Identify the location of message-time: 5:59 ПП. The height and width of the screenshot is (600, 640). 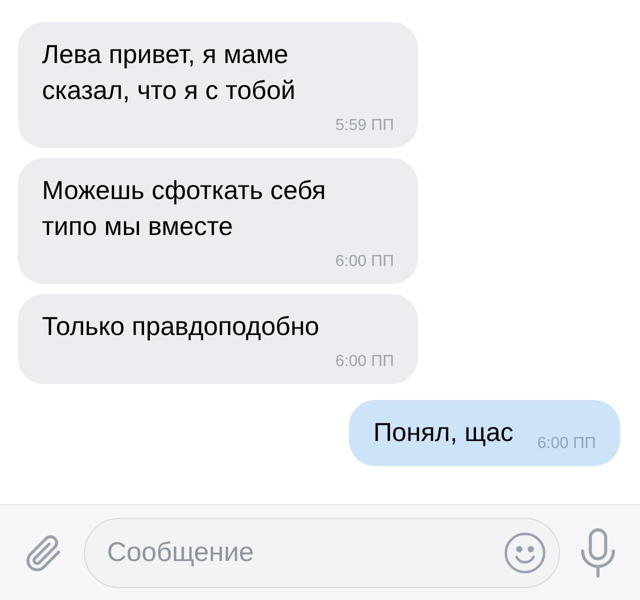
(364, 126).